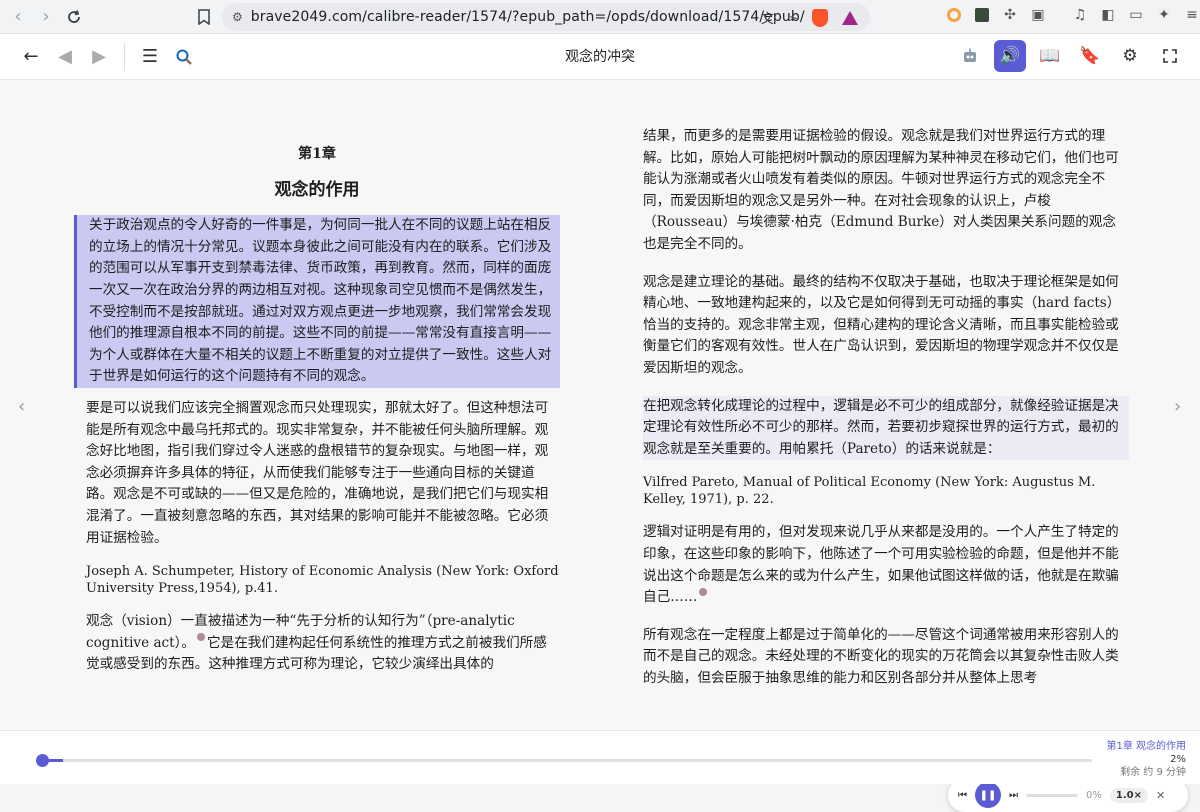 The height and width of the screenshot is (812, 1200). Describe the element at coordinates (1050, 56) in the screenshot. I see `book-icon: 📖` at that location.